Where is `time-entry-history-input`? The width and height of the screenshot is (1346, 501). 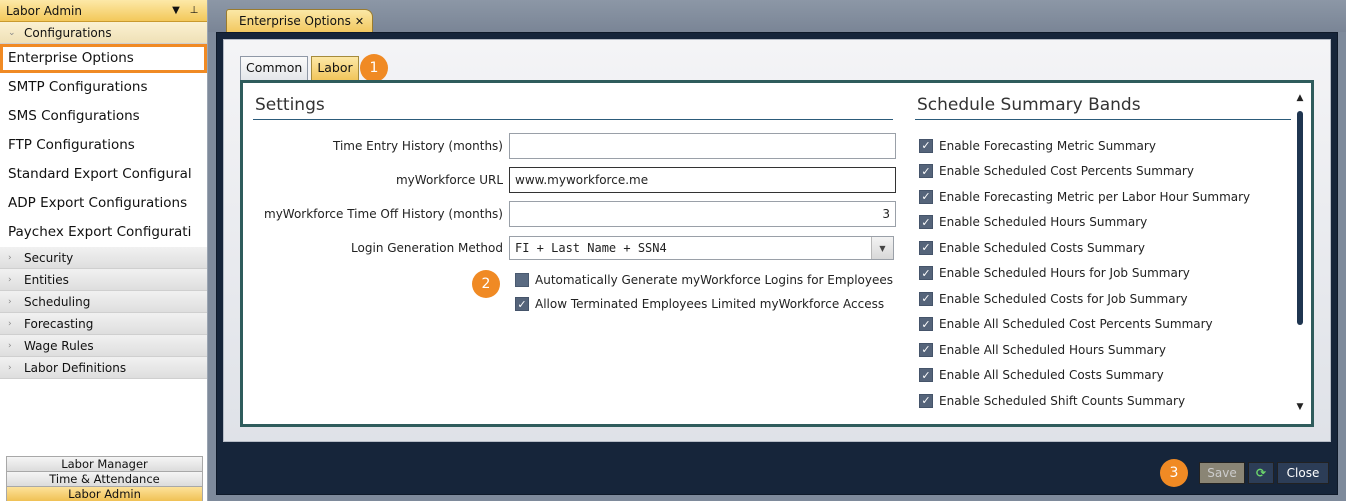
time-entry-history-input is located at coordinates (702, 146).